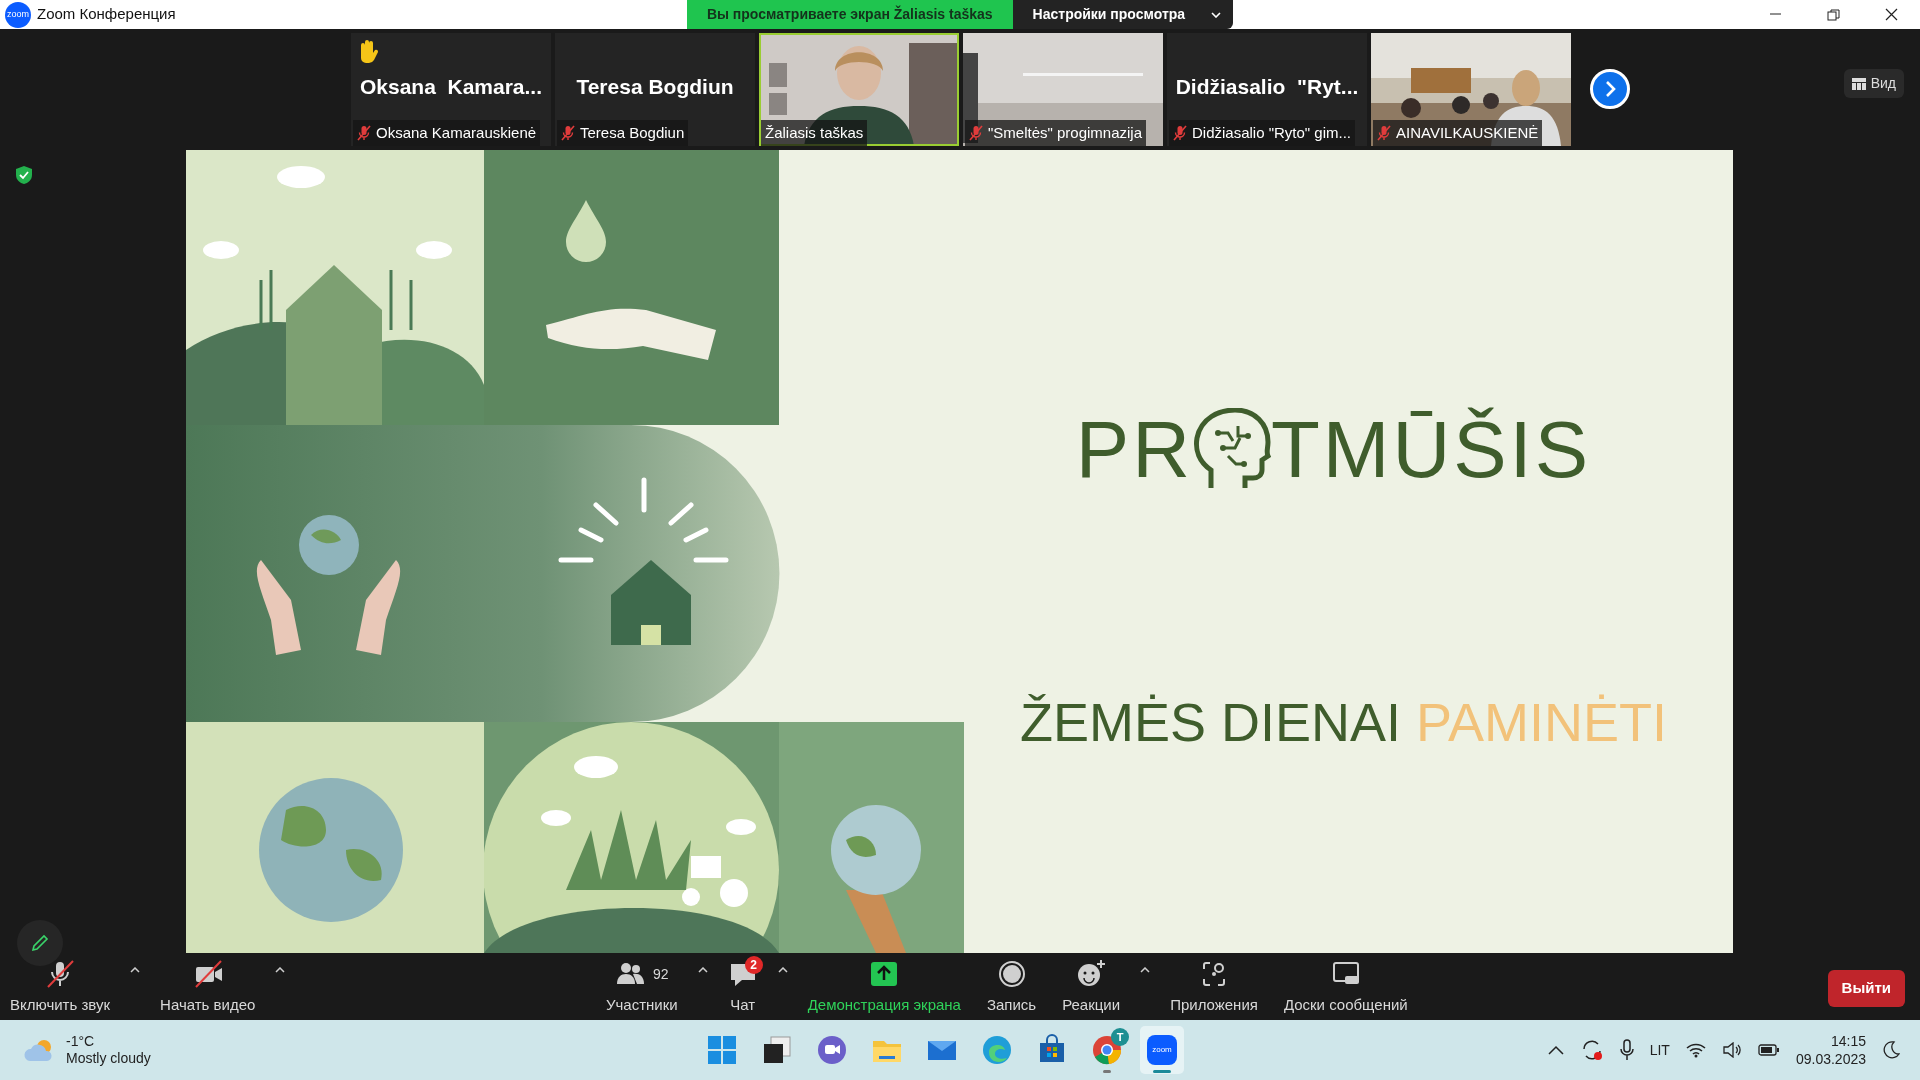  Describe the element at coordinates (1891, 14) in the screenshot. I see `close-icon` at that location.